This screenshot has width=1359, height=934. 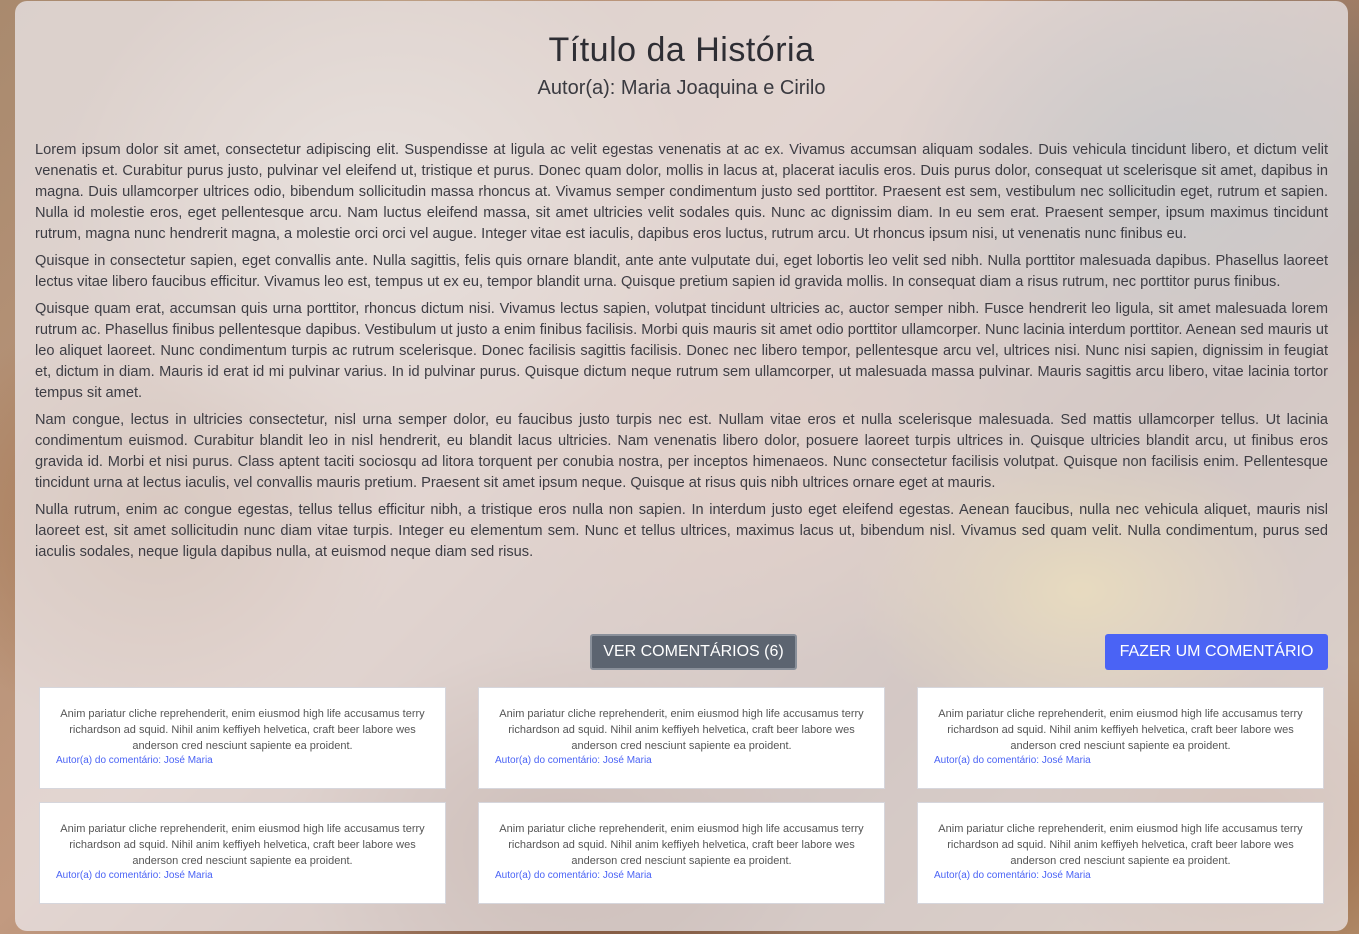 What do you see at coordinates (693, 652) in the screenshot?
I see `view-comments-button: VER COMENTÁRIOS (6)` at bounding box center [693, 652].